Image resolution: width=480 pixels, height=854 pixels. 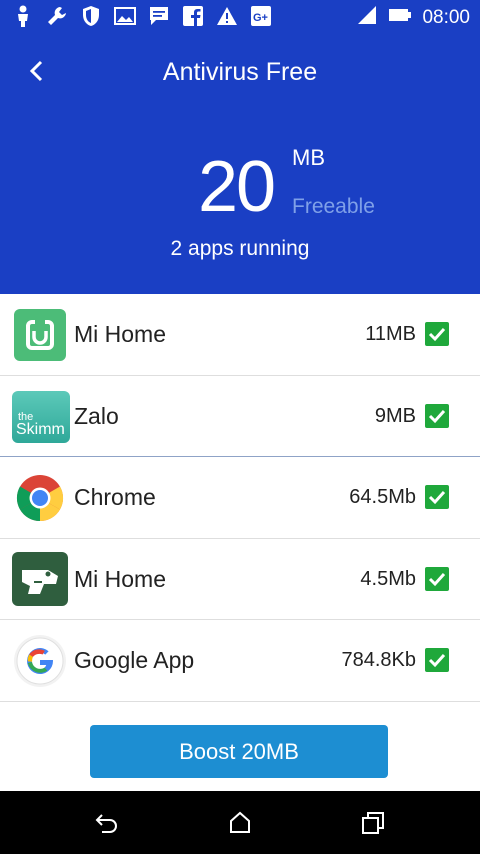 What do you see at coordinates (40, 429) in the screenshot?
I see `app-icon-label: Skimm` at bounding box center [40, 429].